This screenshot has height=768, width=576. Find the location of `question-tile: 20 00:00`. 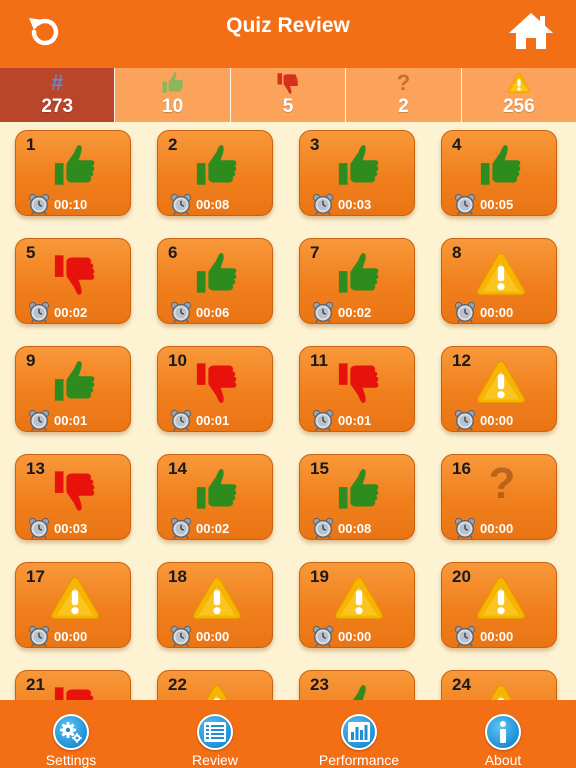

question-tile: 20 00:00 is located at coordinates (499, 605).